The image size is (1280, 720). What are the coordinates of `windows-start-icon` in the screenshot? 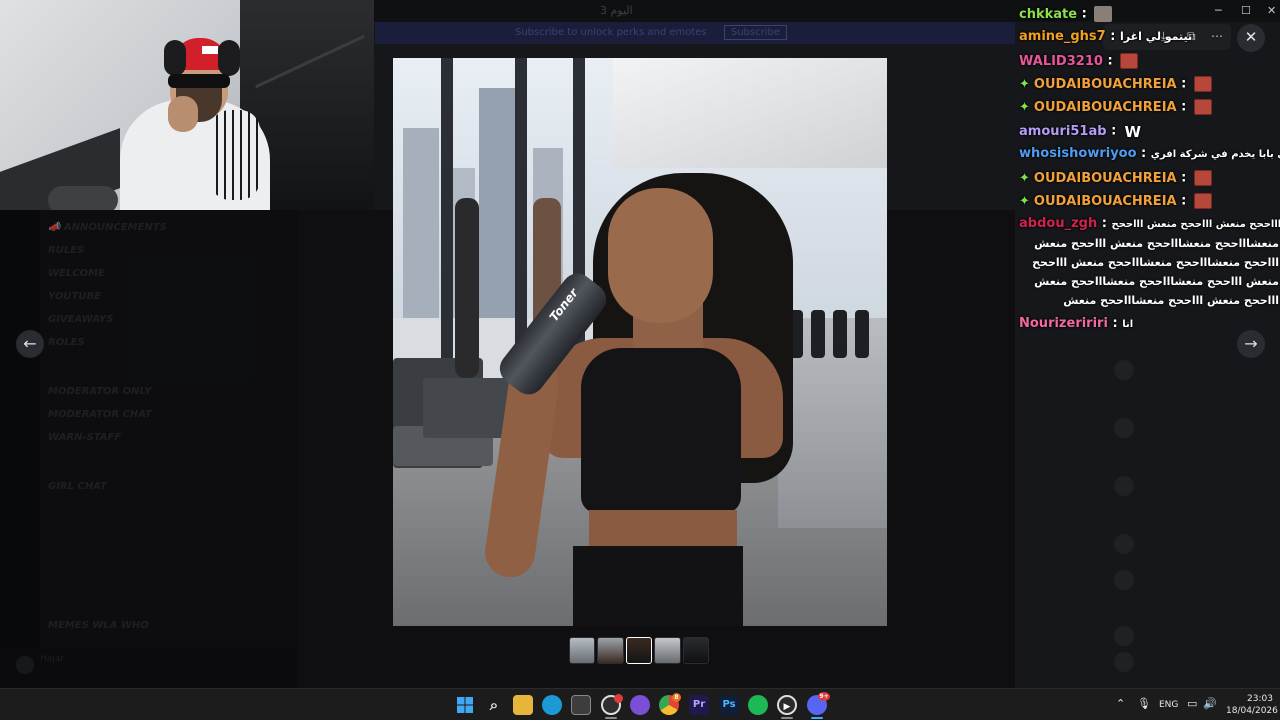 It's located at (465, 705).